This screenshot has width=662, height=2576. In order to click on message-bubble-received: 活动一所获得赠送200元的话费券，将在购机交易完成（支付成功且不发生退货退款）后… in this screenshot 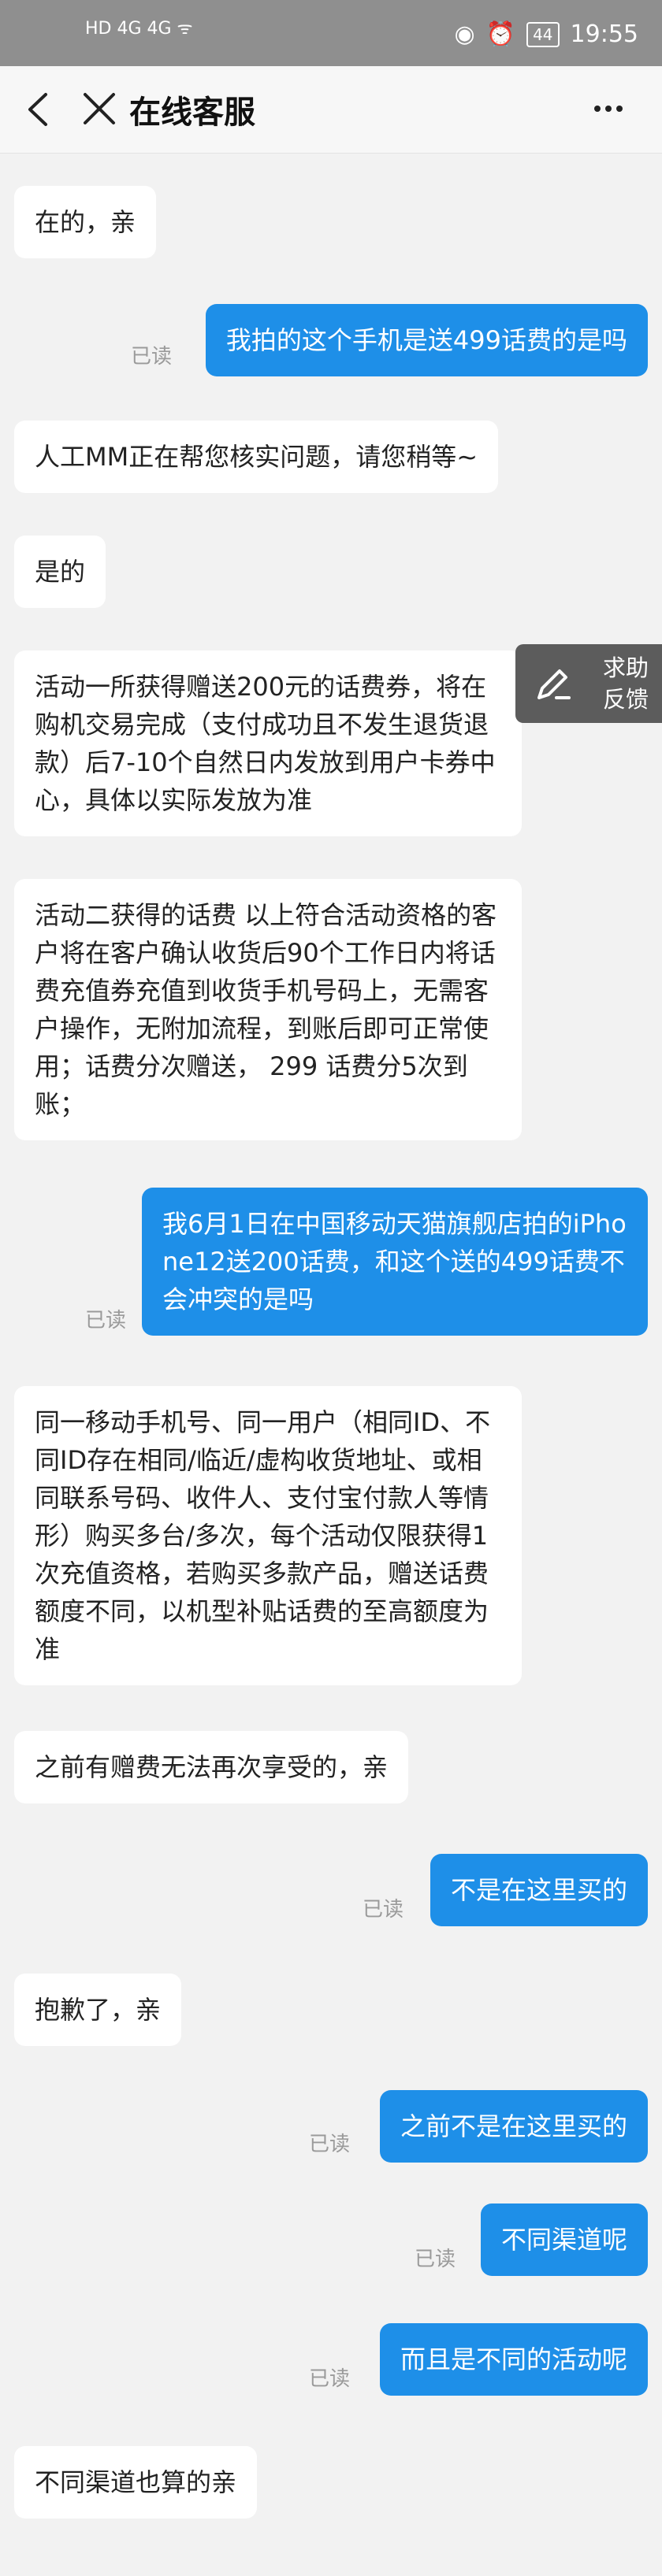, I will do `click(268, 743)`.